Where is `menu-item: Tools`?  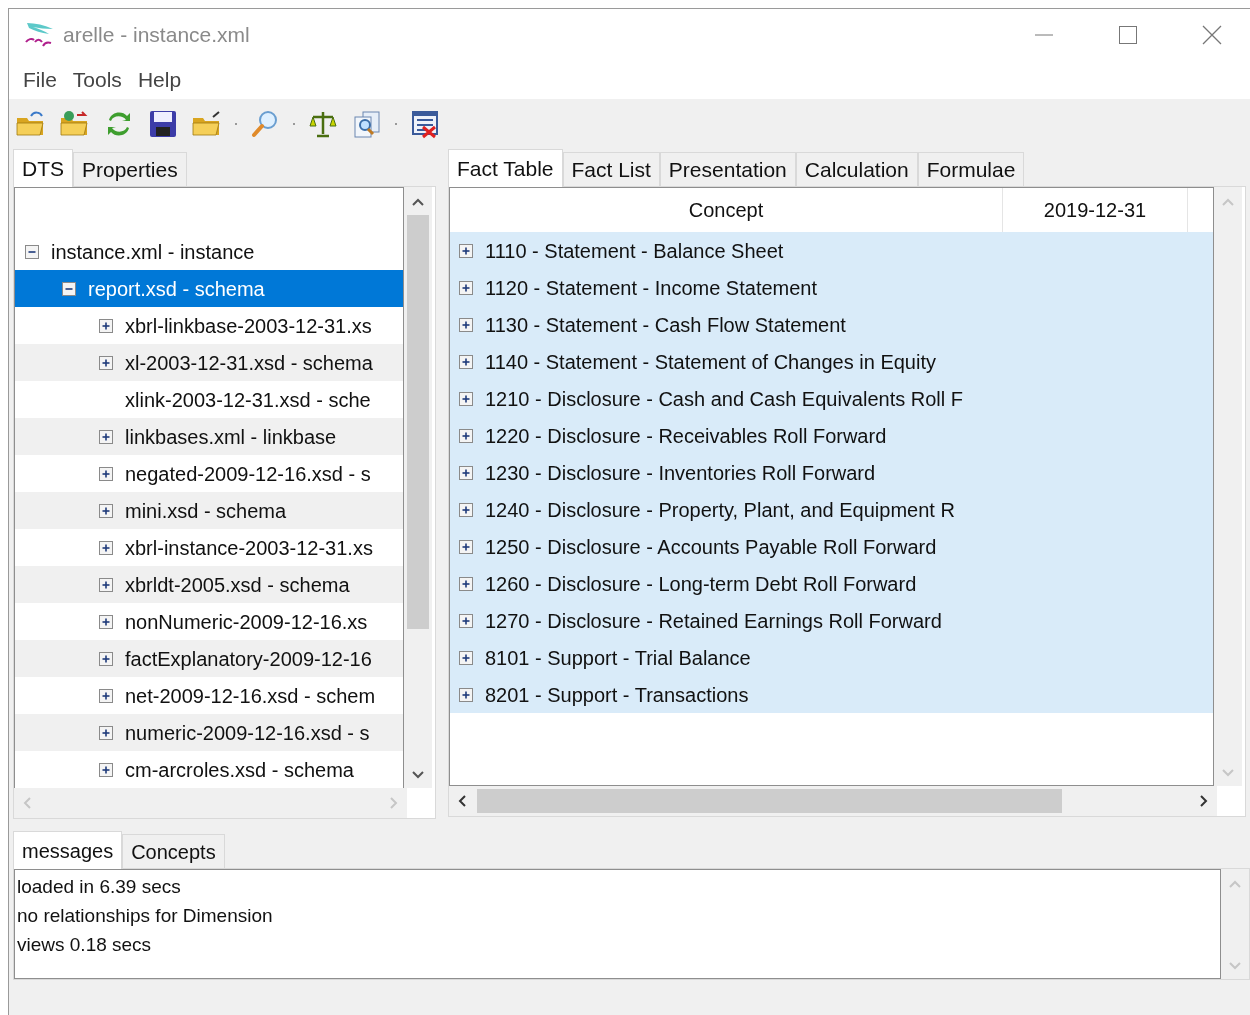 menu-item: Tools is located at coordinates (97, 80).